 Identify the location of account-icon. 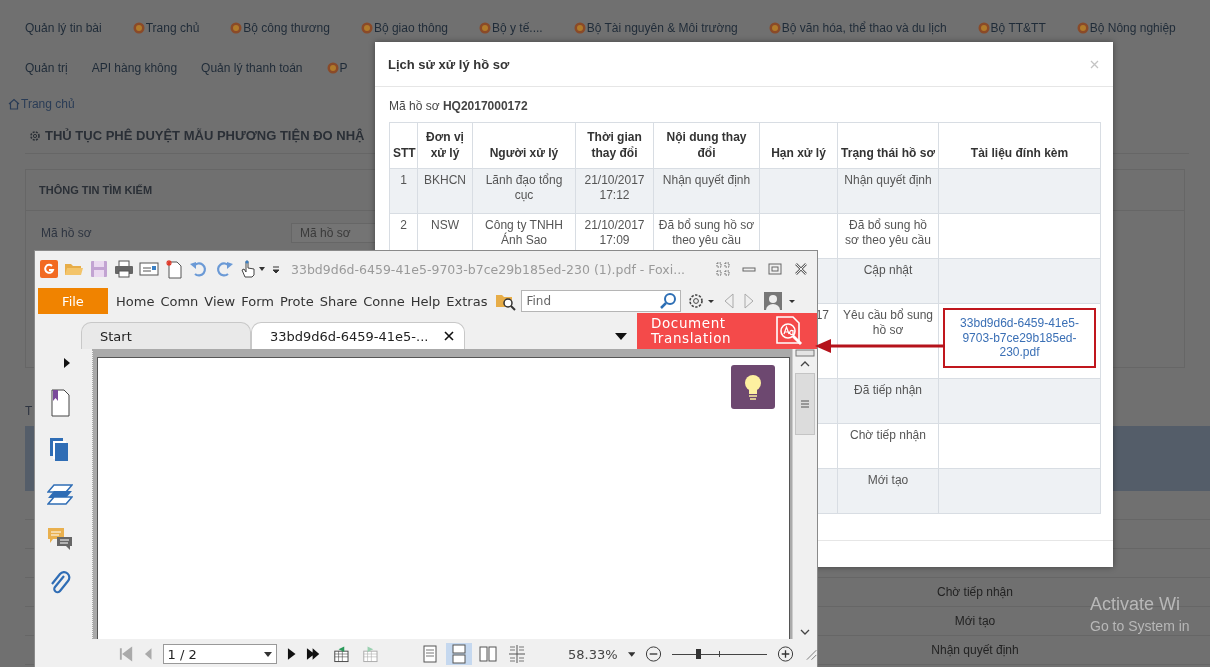
(780, 301).